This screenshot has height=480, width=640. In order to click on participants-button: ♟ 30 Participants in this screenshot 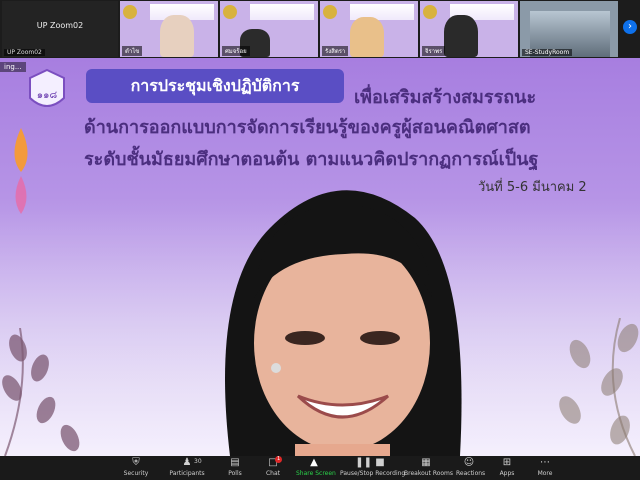, I will do `click(187, 468)`.